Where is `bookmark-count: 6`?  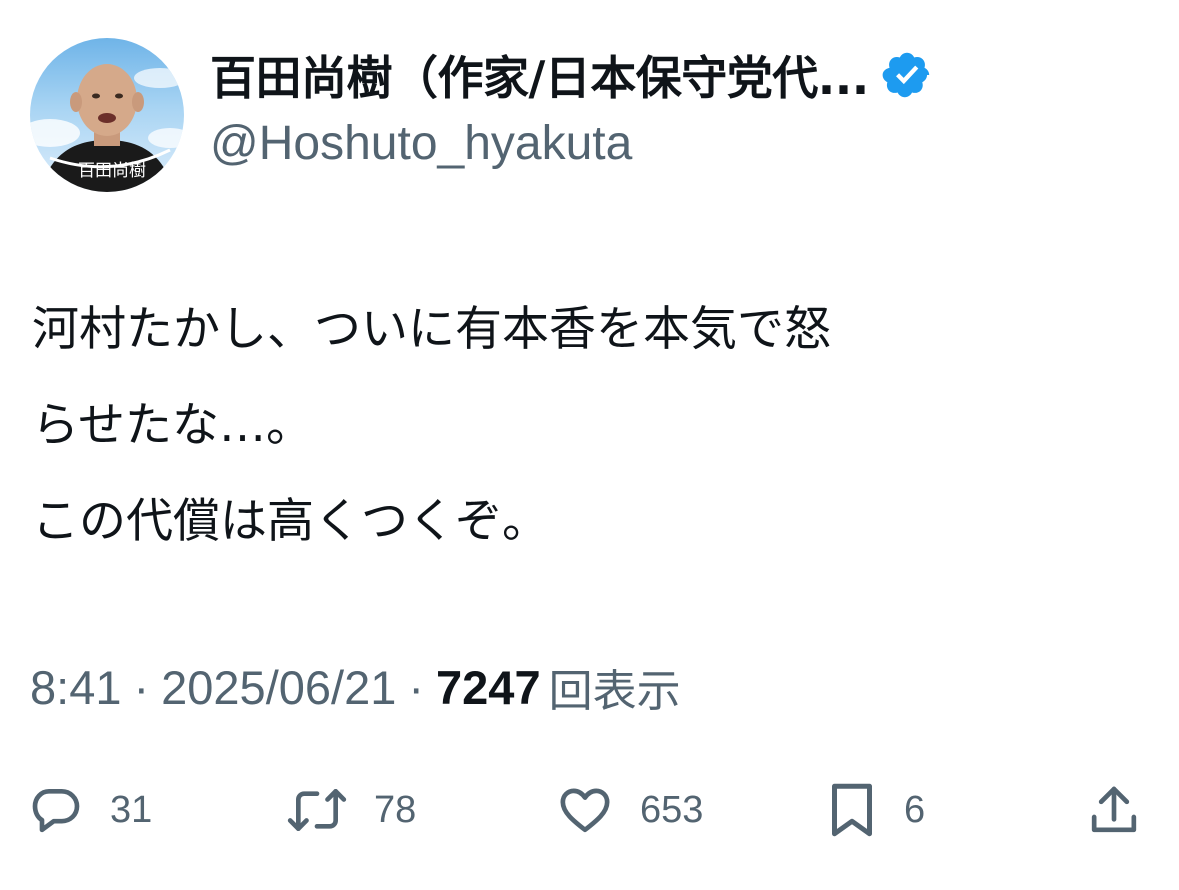
bookmark-count: 6 is located at coordinates (915, 809).